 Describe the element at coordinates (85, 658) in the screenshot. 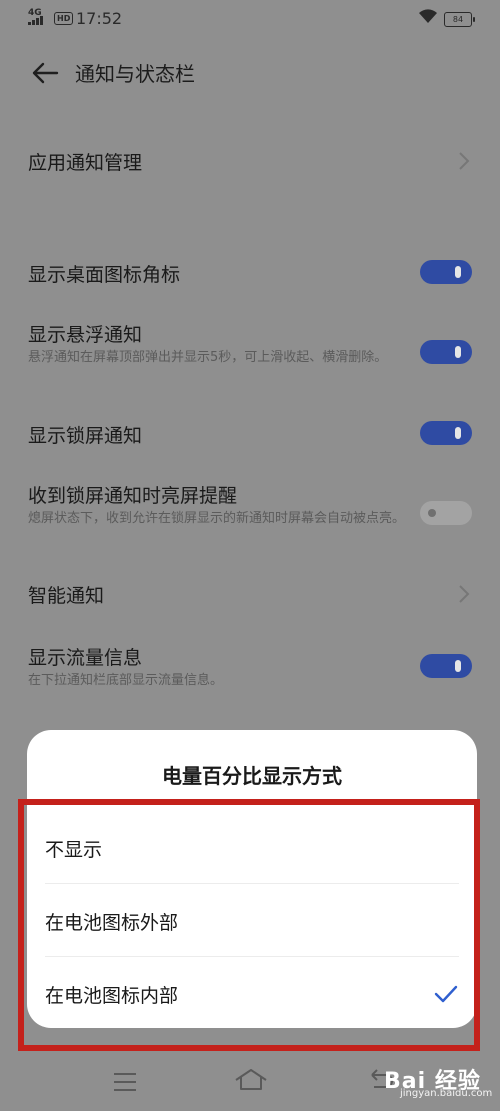

I see `traffic-info-label: 显示流量信息` at that location.